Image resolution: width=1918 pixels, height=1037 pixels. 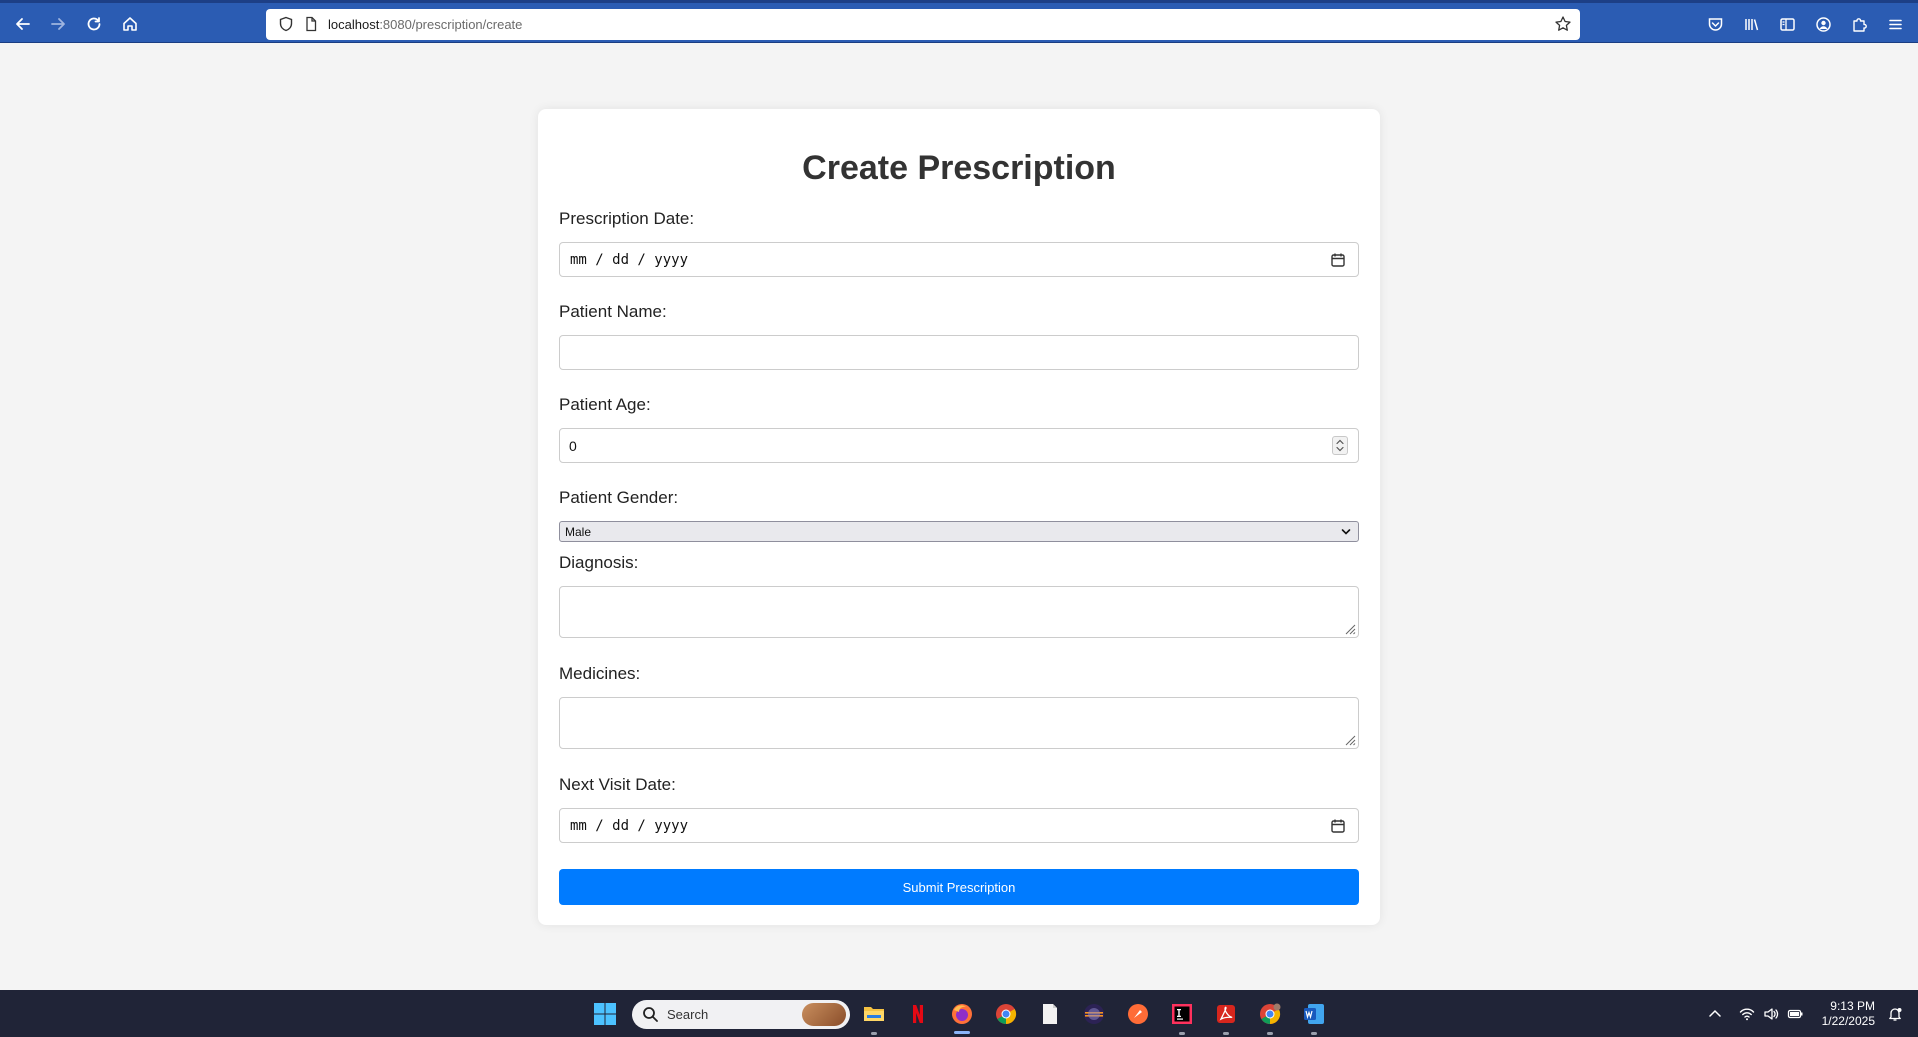 What do you see at coordinates (354, 24) in the screenshot?
I see `url-host: localhost` at bounding box center [354, 24].